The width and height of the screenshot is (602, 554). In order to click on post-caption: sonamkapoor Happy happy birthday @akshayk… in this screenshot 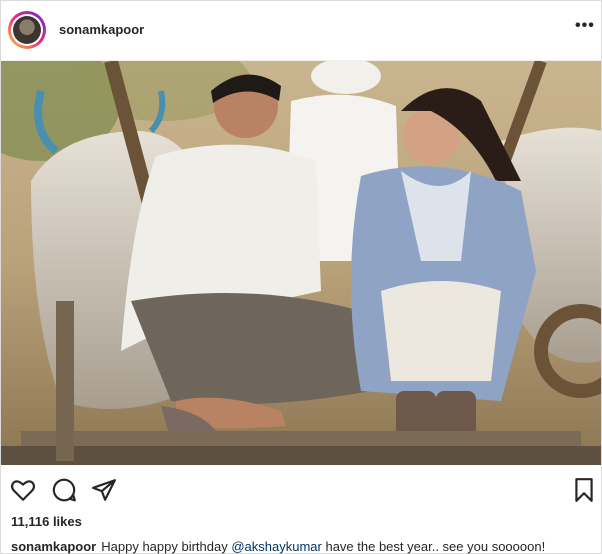, I will do `click(278, 546)`.